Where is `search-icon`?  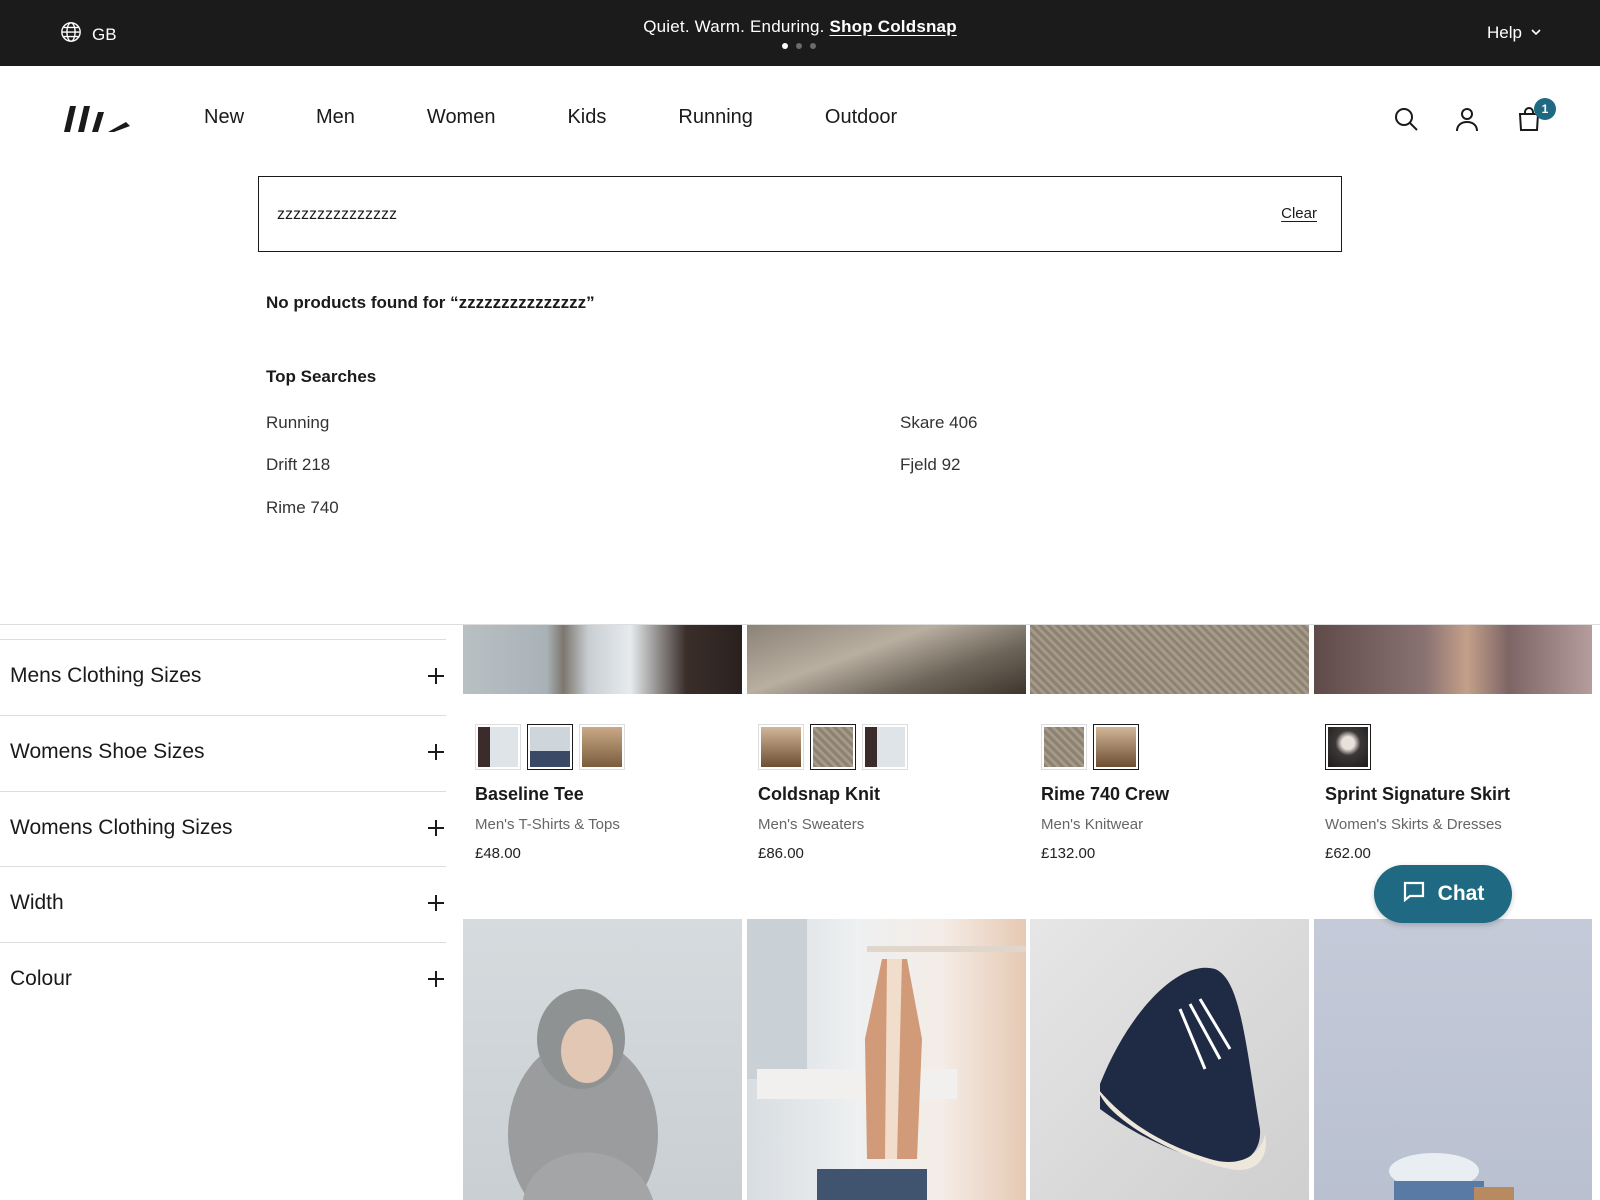
search-icon is located at coordinates (1406, 122).